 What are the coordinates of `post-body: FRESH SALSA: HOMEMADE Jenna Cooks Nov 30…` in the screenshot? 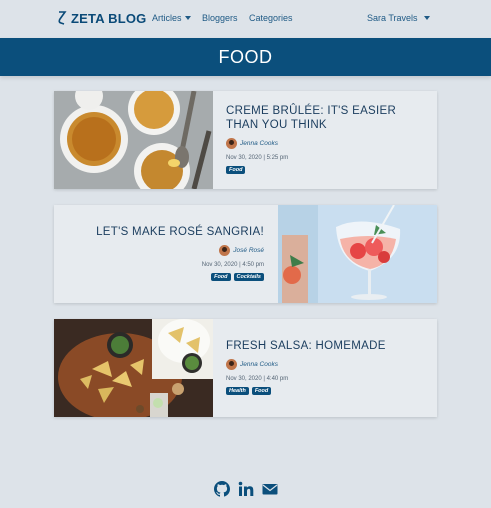 It's located at (326, 368).